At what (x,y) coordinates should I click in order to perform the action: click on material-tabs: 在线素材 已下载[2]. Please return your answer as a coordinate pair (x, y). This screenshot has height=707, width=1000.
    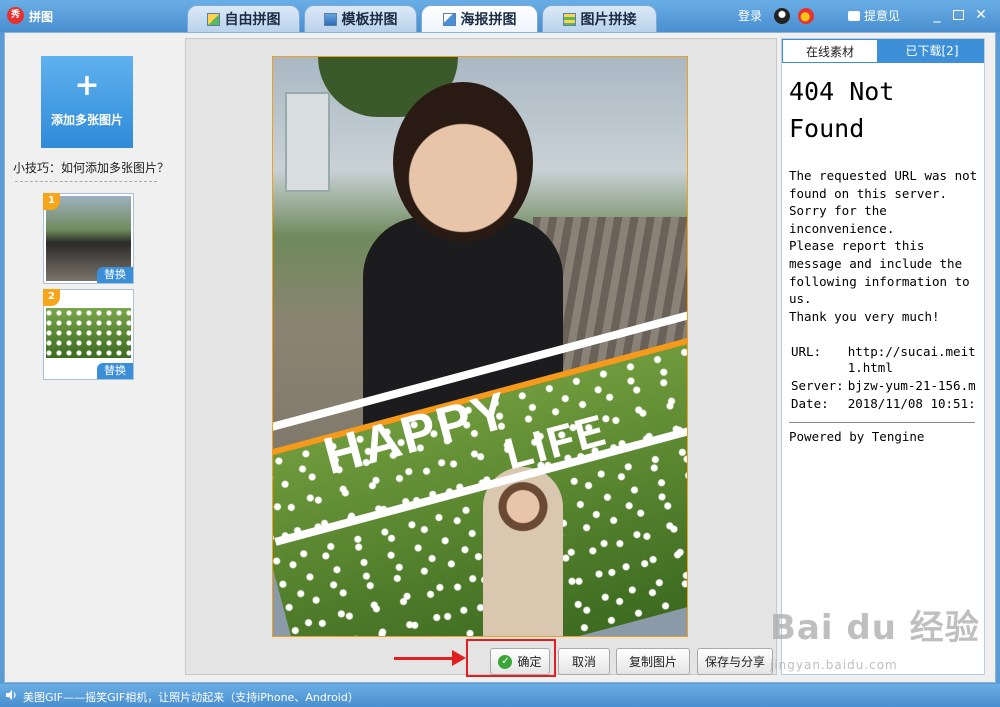
    Looking at the image, I should click on (883, 51).